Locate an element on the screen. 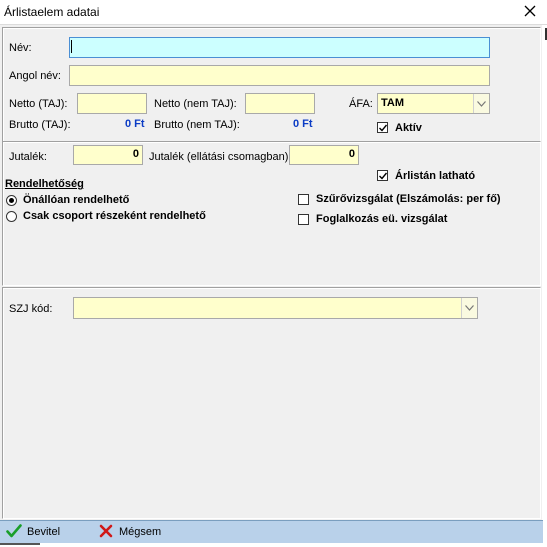  szurovizsgalat-label: Szűrővizsgálat (Elszámolás: per fő) is located at coordinates (408, 199).